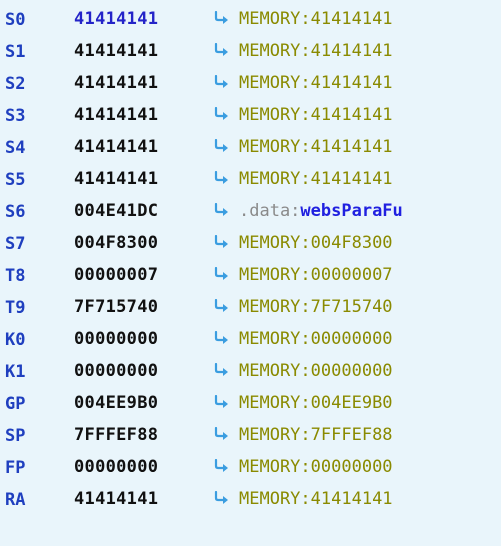 The width and height of the screenshot is (501, 546). I want to click on register-row-sp: SP 7FFFEF88 MEMORY:7FFFEF88, so click(250, 434).